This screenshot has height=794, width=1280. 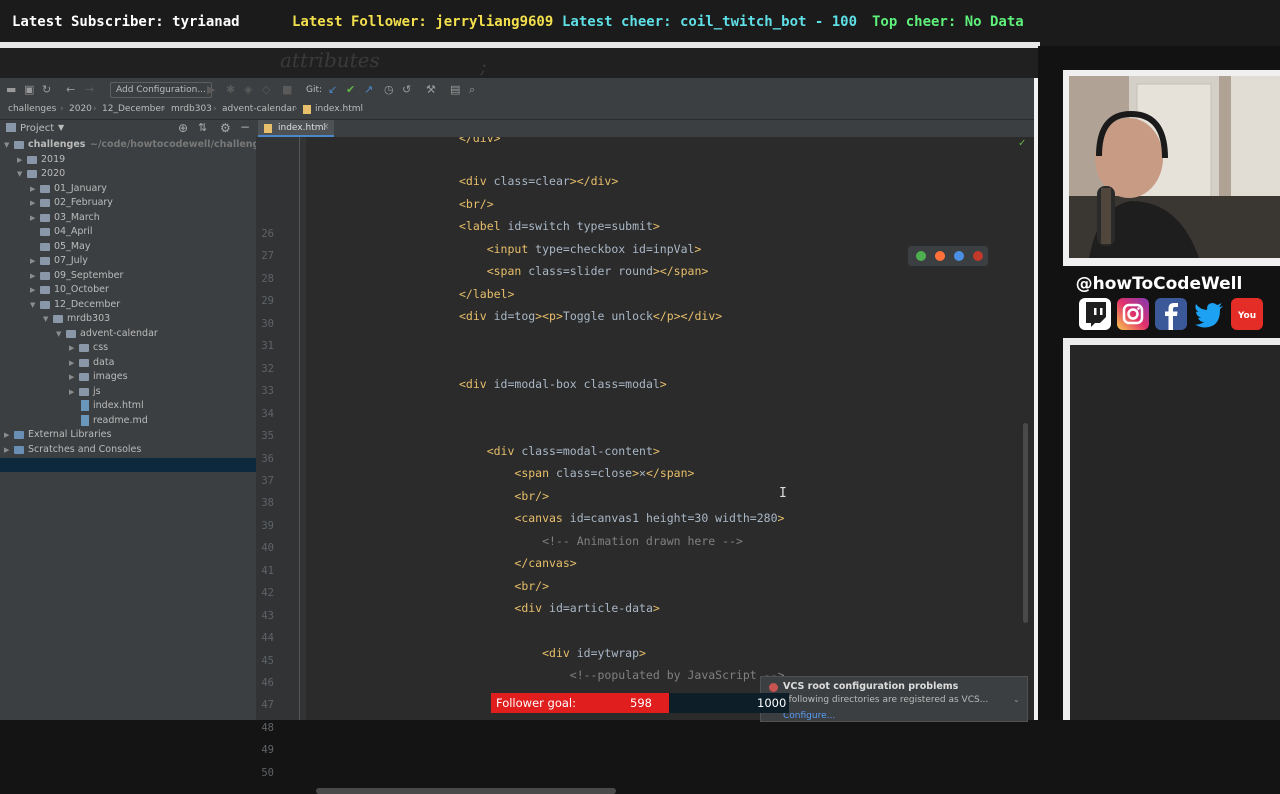 I want to click on goal-current: 598, so click(x=641, y=703).